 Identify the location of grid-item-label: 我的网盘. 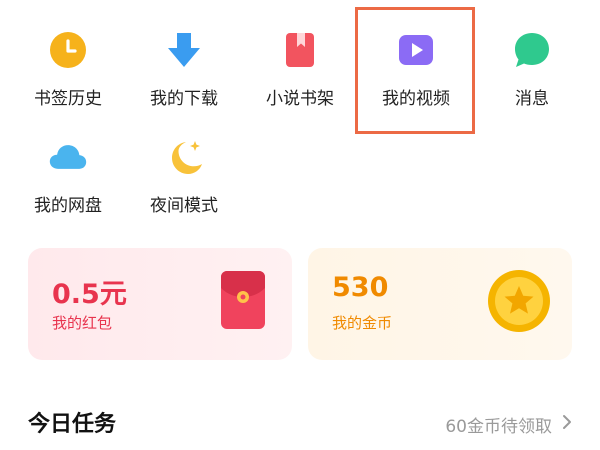
(68, 206).